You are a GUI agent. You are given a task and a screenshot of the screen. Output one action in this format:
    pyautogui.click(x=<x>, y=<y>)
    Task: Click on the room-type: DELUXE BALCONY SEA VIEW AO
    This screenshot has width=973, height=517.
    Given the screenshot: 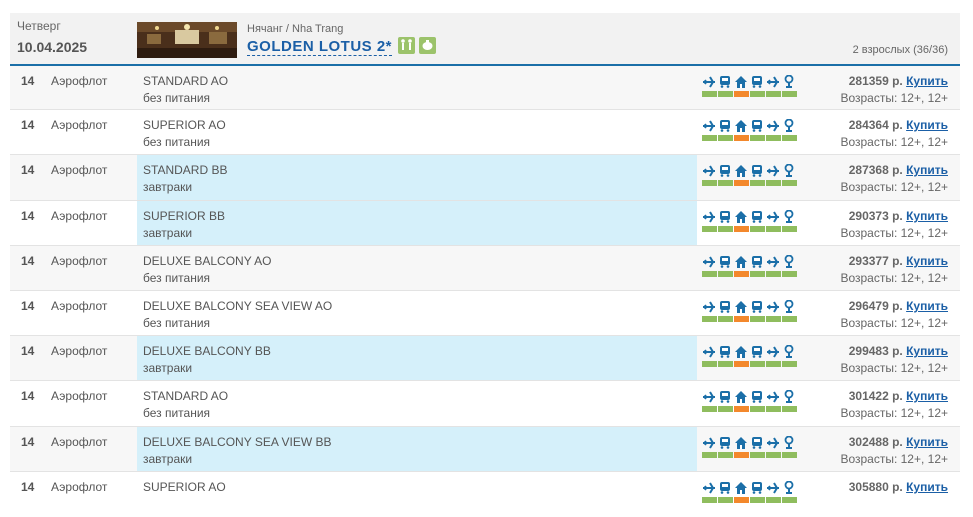 What is the action you would take?
    pyautogui.click(x=238, y=306)
    